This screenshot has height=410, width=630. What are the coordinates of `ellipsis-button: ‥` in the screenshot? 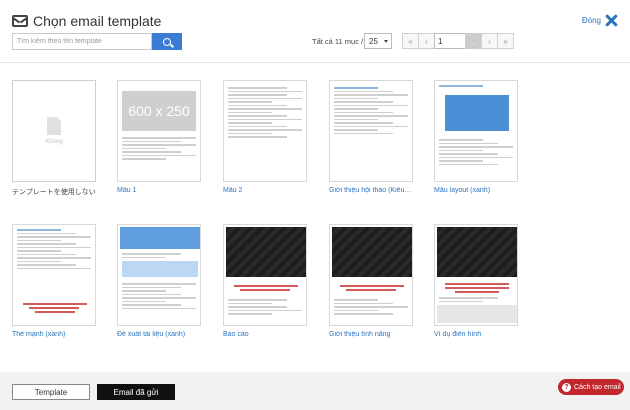 It's located at (473, 41).